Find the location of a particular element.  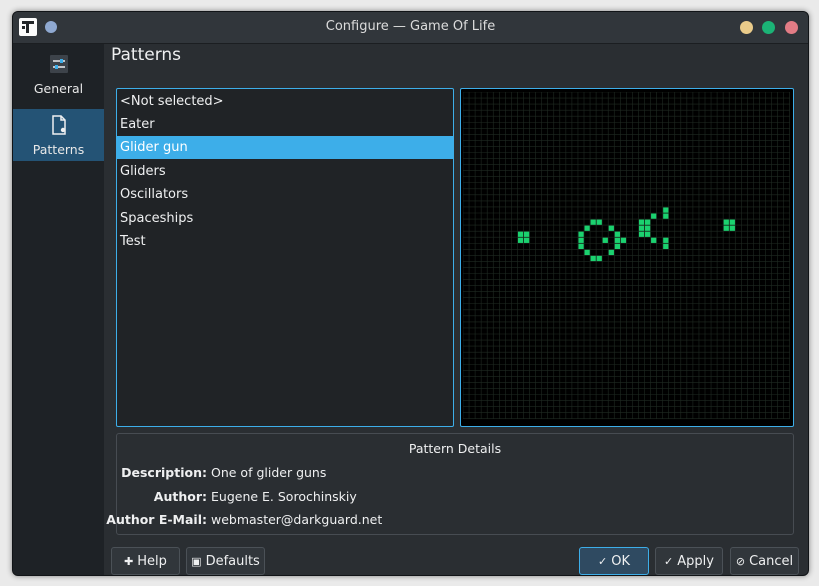

sliders-icon is located at coordinates (59, 64).